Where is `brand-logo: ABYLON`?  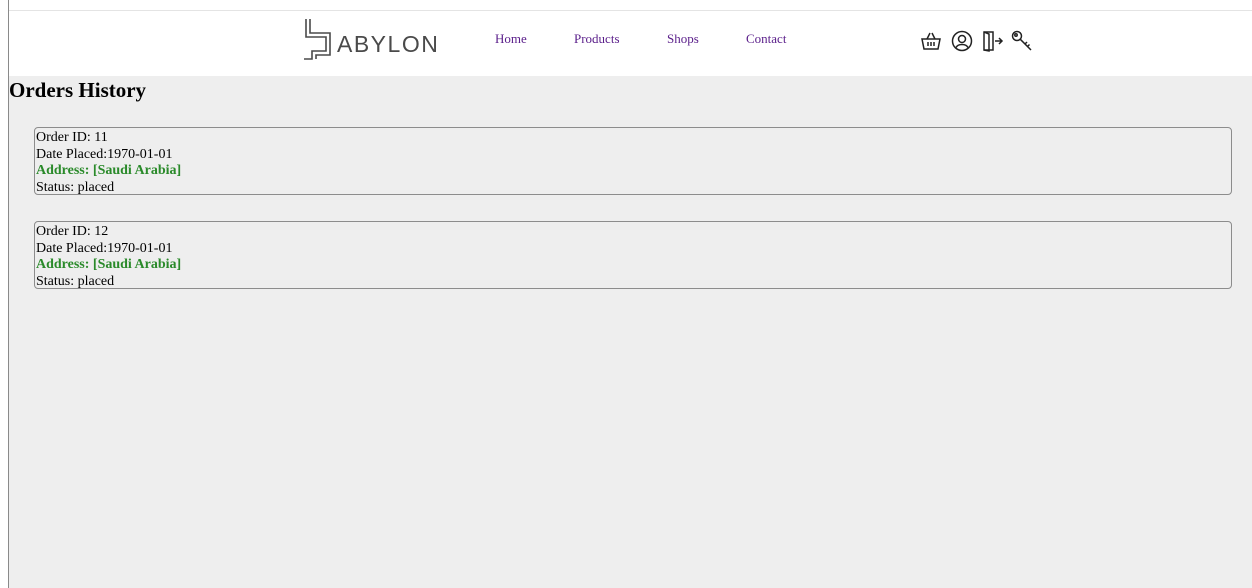
brand-logo: ABYLON is located at coordinates (371, 39).